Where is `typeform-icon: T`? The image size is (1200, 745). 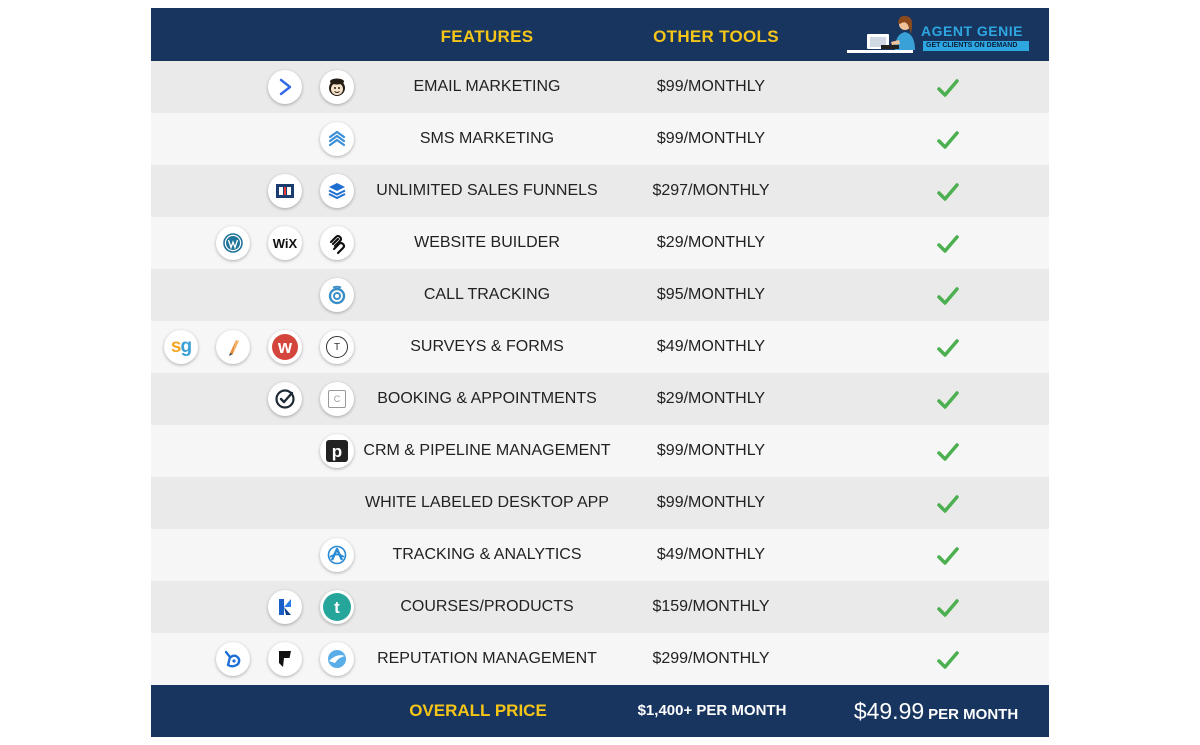
typeform-icon: T is located at coordinates (337, 347).